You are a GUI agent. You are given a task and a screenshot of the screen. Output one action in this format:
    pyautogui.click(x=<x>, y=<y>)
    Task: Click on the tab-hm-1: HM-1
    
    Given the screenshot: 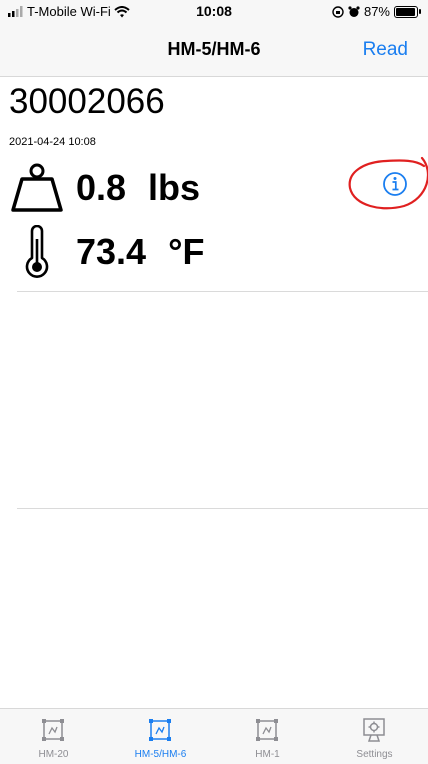 What is the action you would take?
    pyautogui.click(x=267, y=736)
    